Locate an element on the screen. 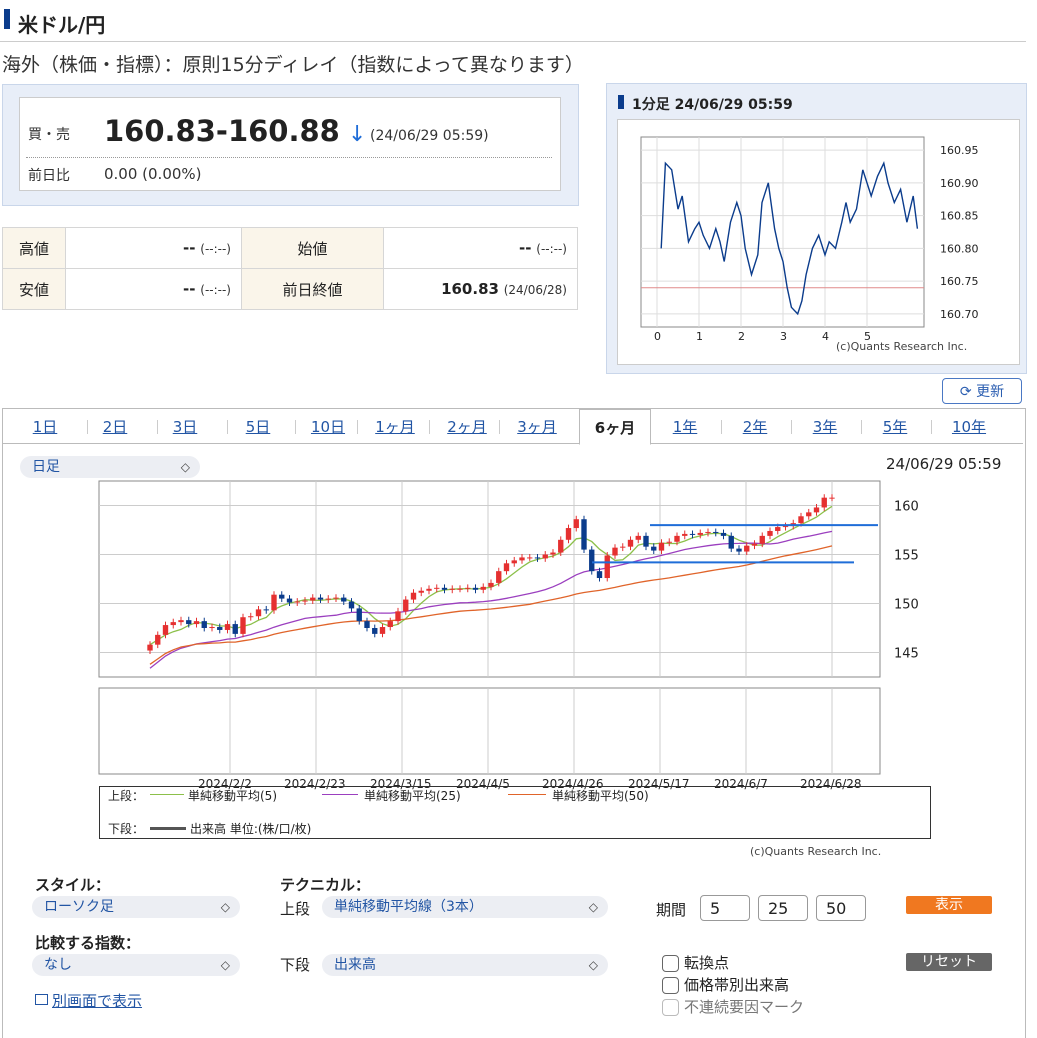 The width and height of the screenshot is (1037, 1038). page-subtitle: 海外（株価・指標）：原則15分ディレイ（指数によって異なります） is located at coordinates (293, 65).